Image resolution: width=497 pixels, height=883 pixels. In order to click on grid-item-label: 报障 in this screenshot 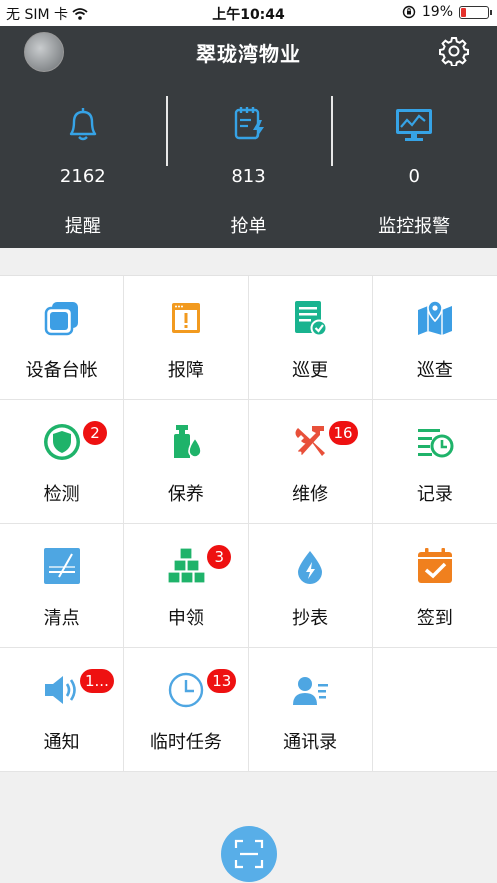, I will do `click(185, 370)`.